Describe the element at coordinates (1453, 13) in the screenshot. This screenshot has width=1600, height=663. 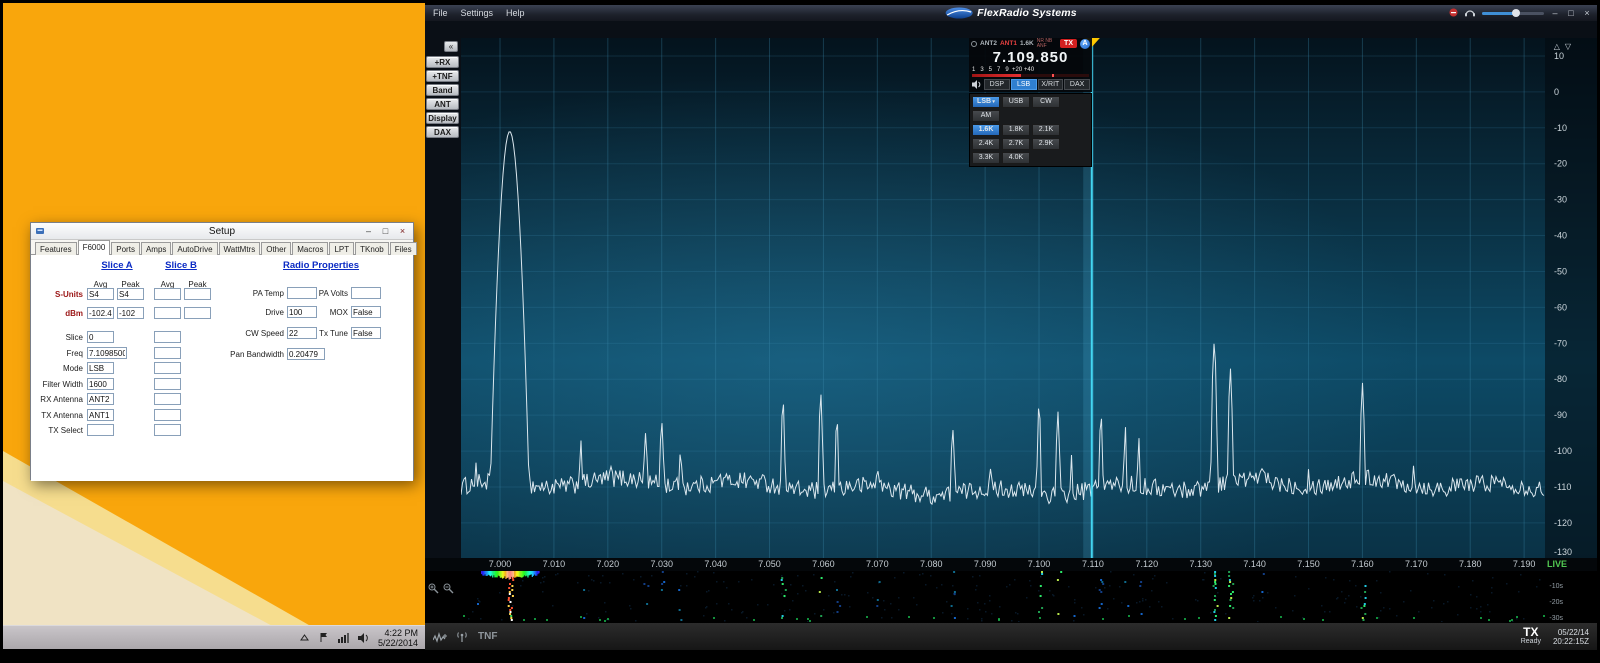
I see `mute-icon` at that location.